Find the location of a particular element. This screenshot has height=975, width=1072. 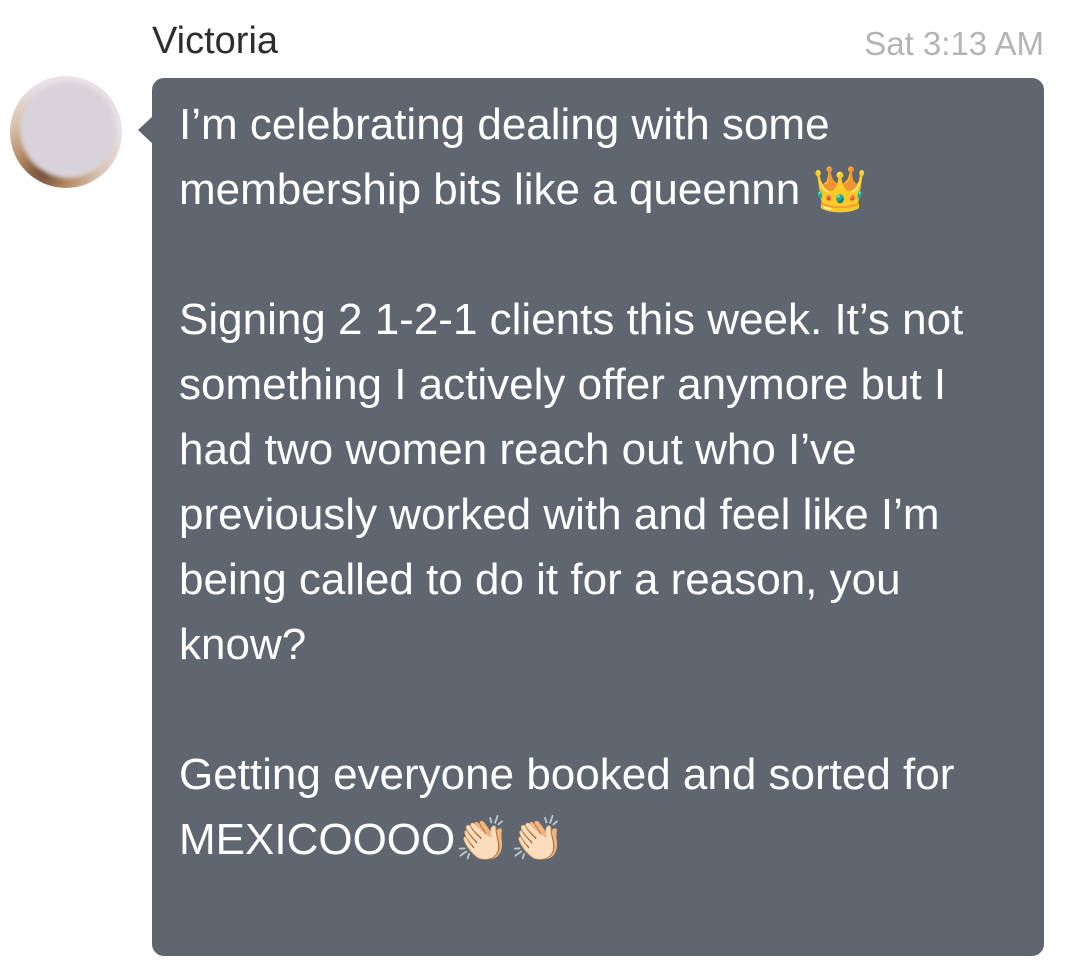

bubble-tail is located at coordinates (145, 130).